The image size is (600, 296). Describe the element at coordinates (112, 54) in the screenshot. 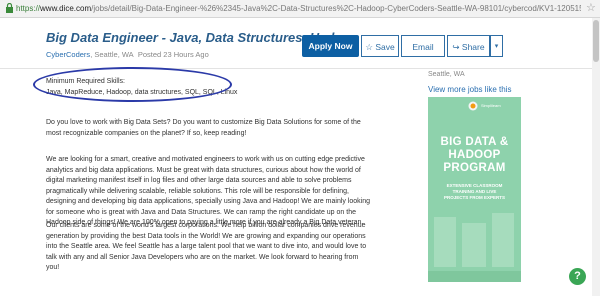

I see `job-location: , Seattle, WA` at that location.